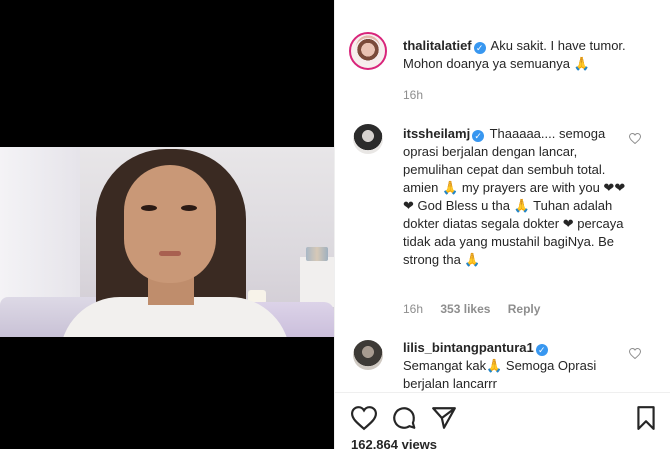 This screenshot has width=670, height=449. What do you see at coordinates (170, 253) in the screenshot?
I see `video-person-mouth` at bounding box center [170, 253].